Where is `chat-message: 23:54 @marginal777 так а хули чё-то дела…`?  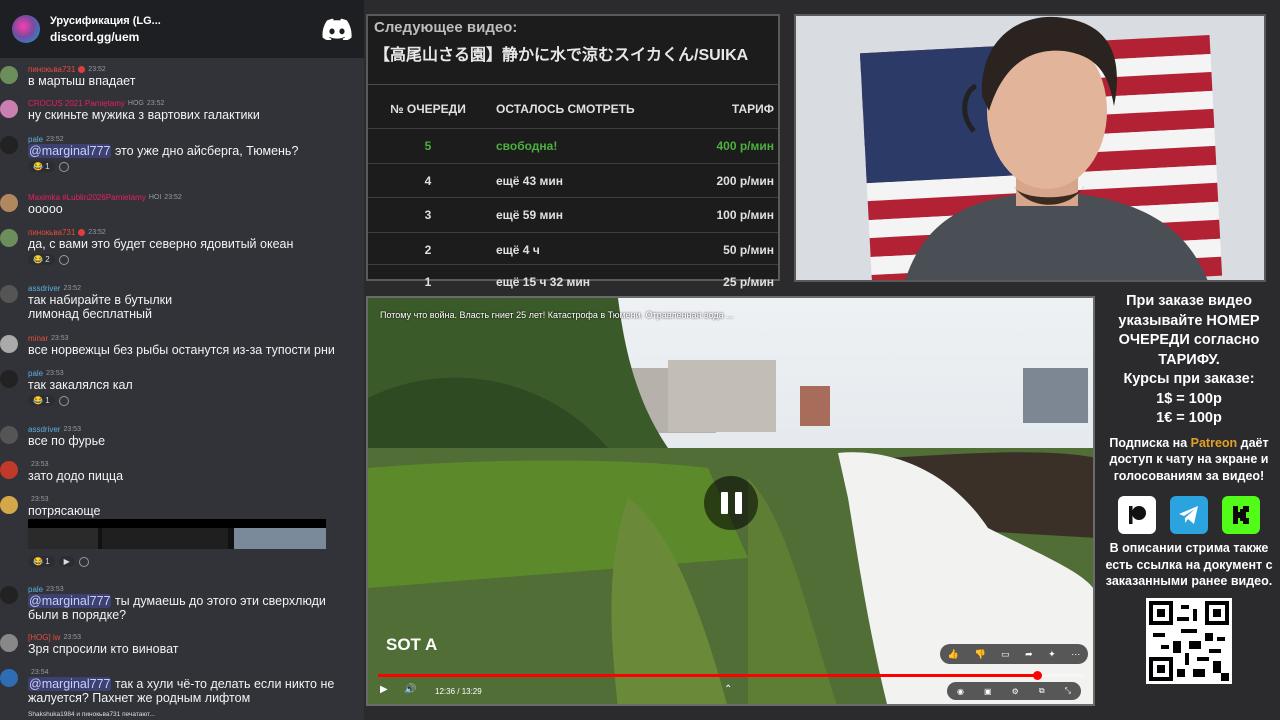
chat-message: 23:54 @marginal777 так а хули чё-то дела… is located at coordinates (182, 686).